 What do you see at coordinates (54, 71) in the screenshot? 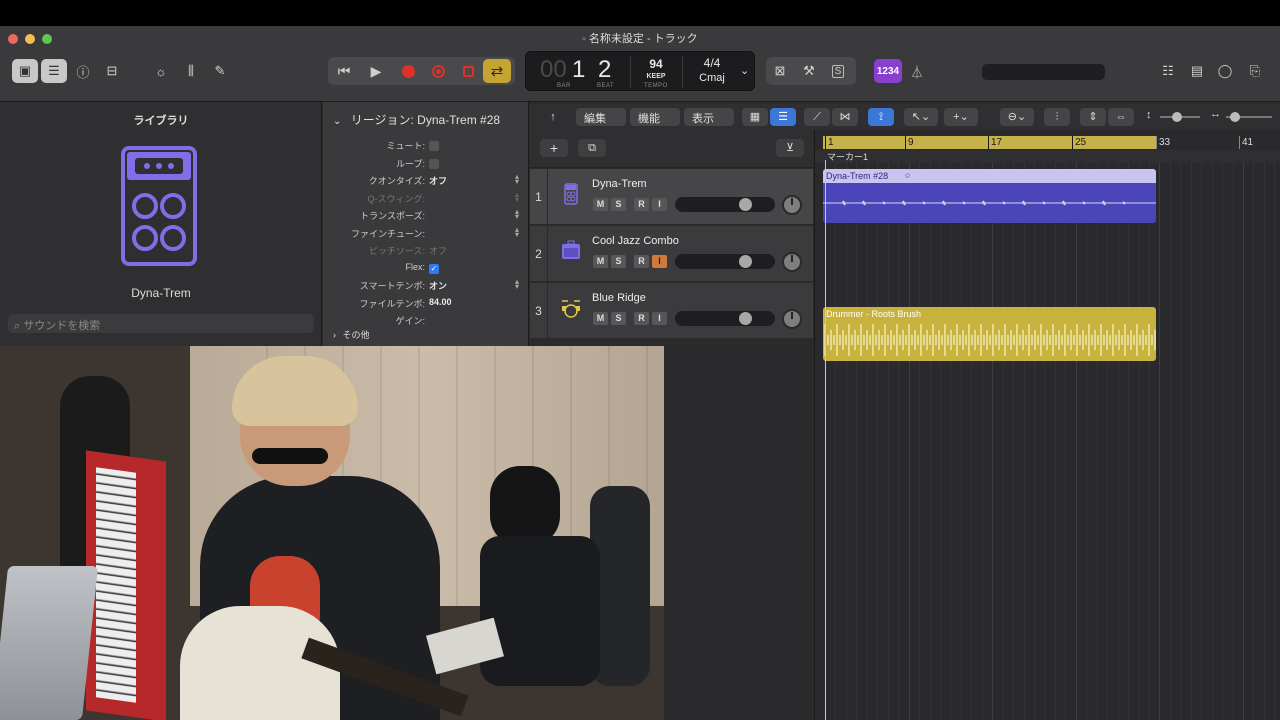
I see `inspector-toggle-button: ☰` at bounding box center [54, 71].